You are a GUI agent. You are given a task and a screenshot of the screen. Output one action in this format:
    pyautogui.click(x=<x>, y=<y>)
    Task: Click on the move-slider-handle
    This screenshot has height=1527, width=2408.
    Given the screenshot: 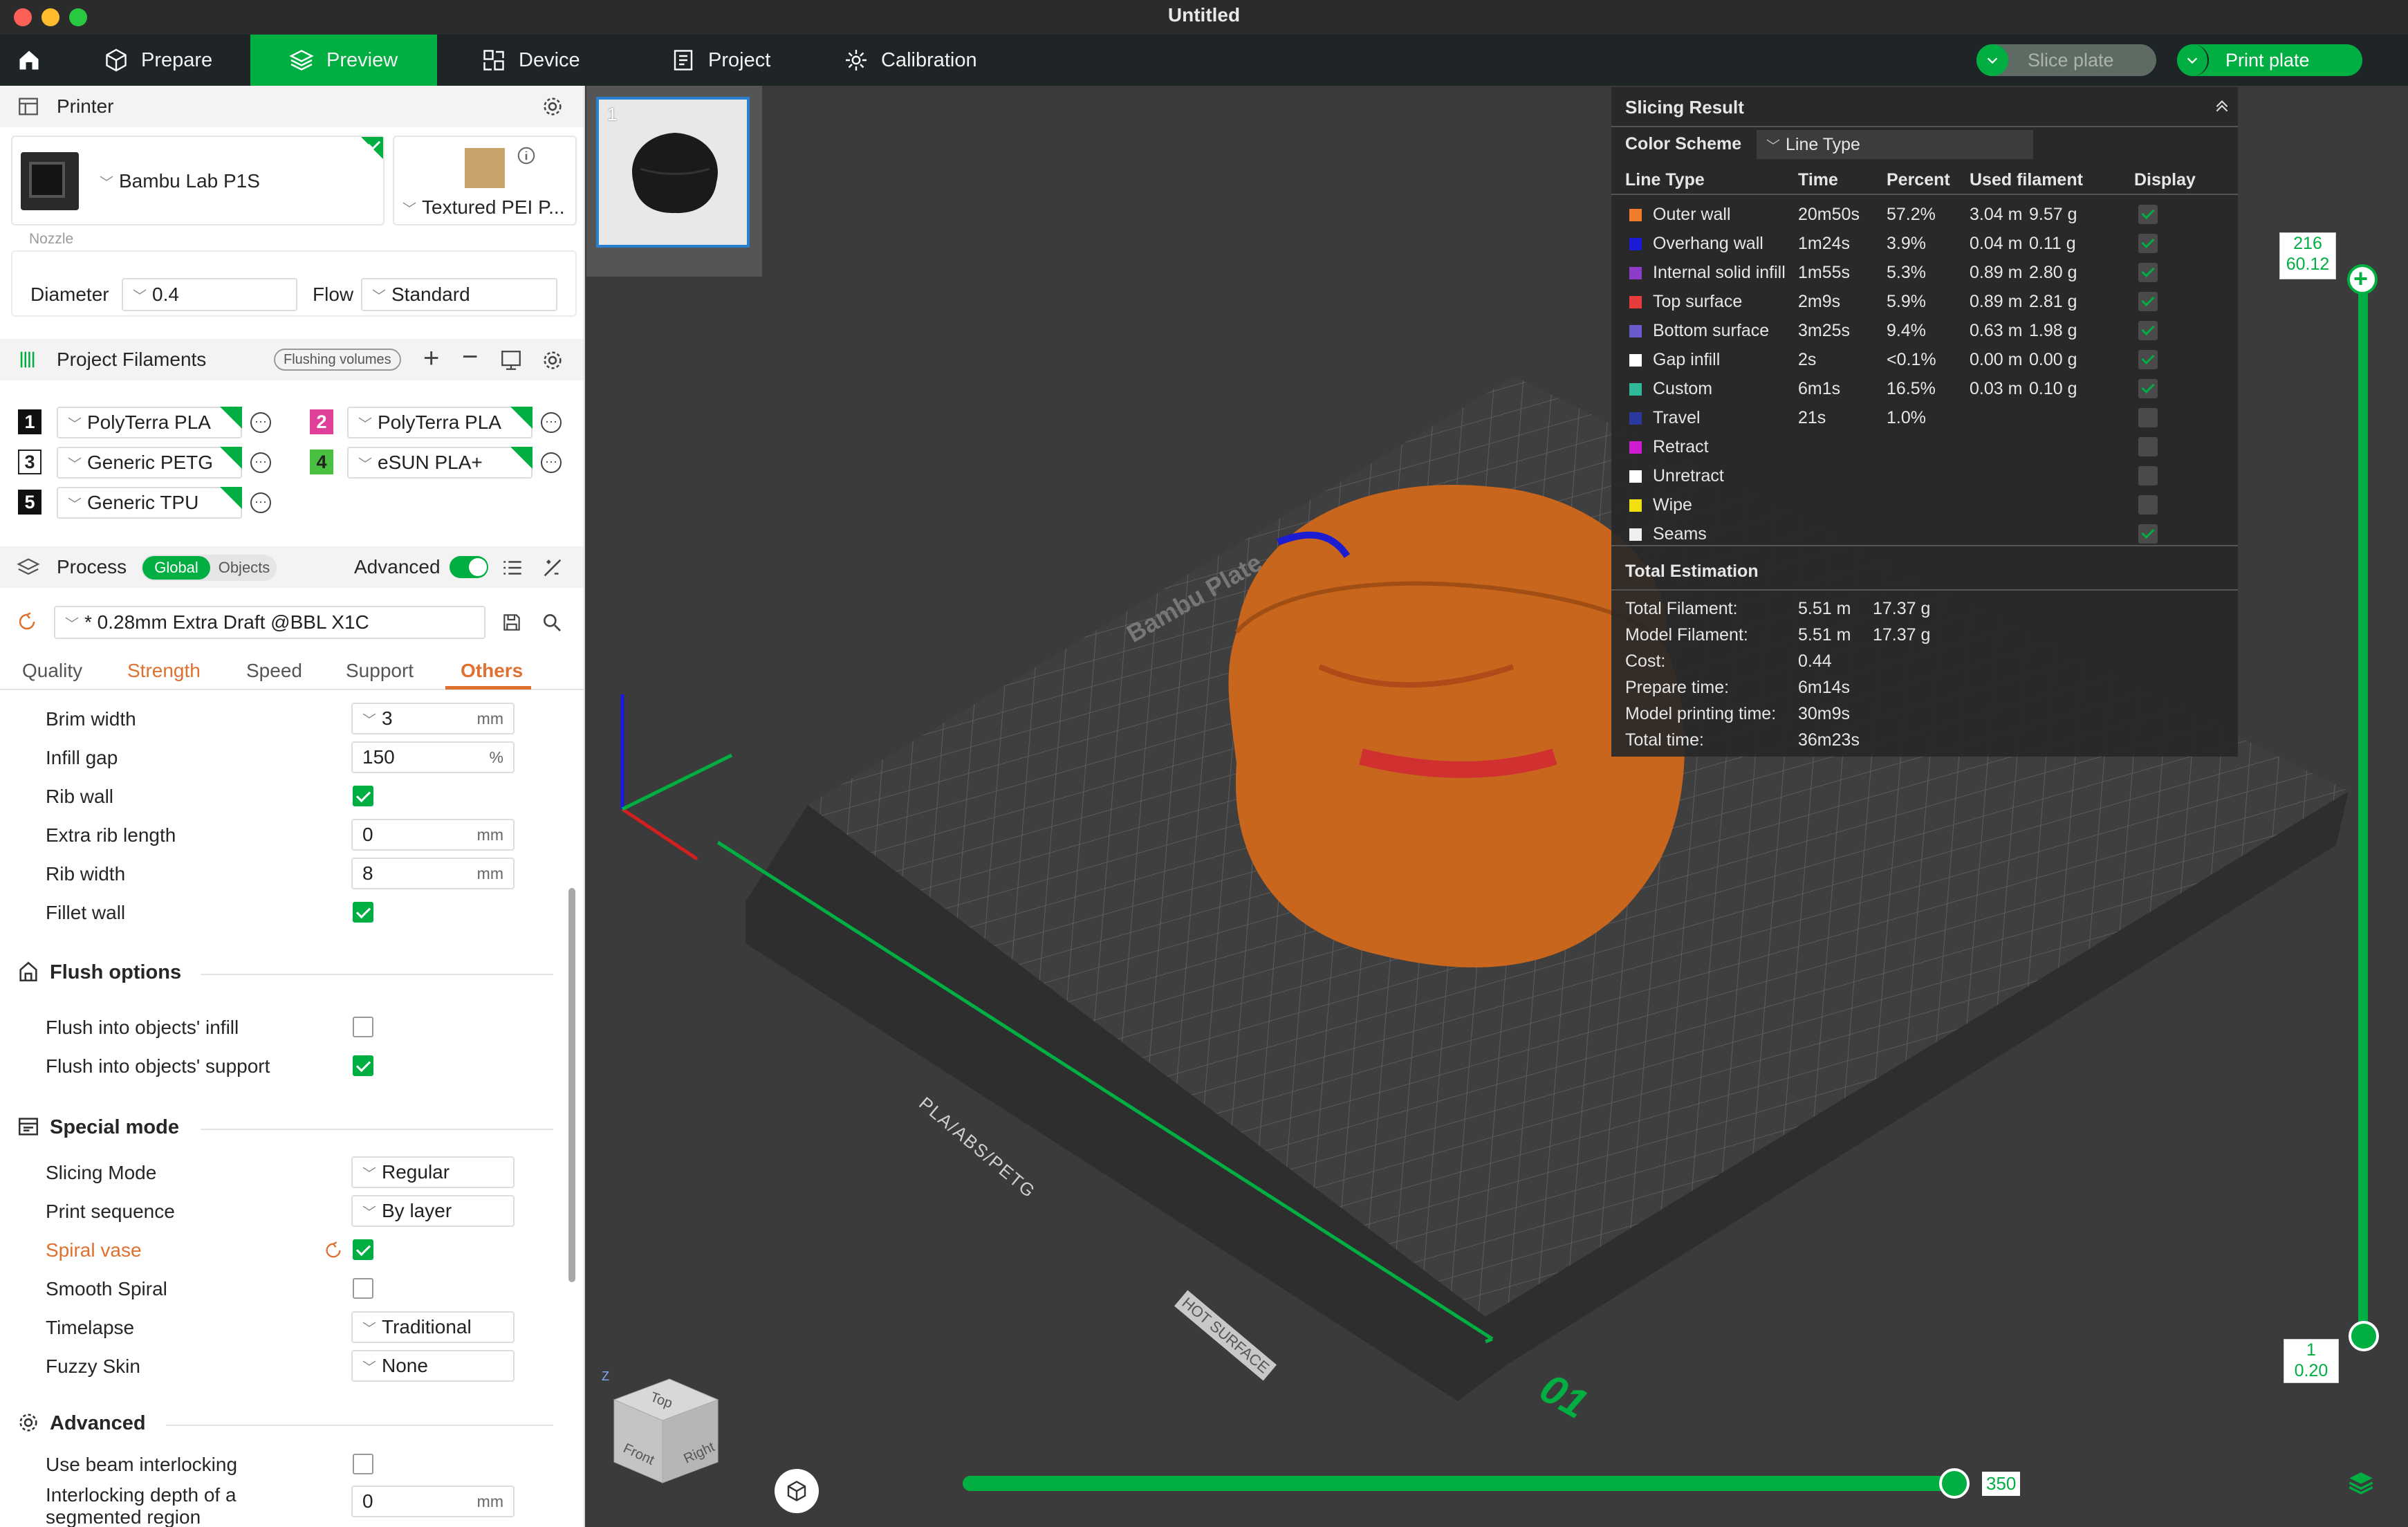 What is the action you would take?
    pyautogui.click(x=1955, y=1483)
    